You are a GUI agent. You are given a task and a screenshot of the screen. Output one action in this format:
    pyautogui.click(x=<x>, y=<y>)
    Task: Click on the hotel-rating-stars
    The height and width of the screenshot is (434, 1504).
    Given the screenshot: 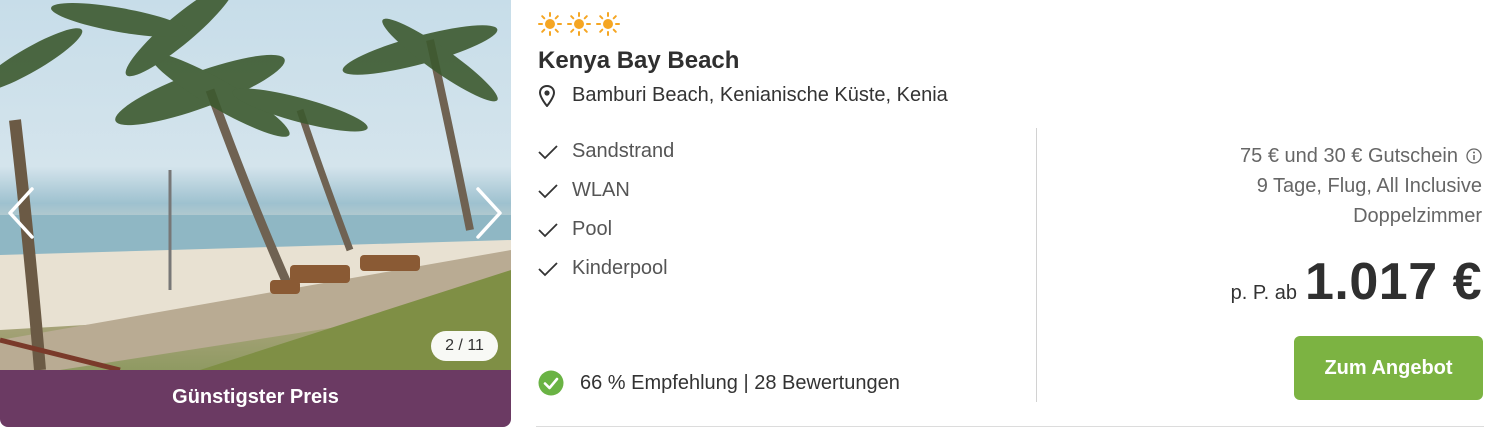 What is the action you would take?
    pyautogui.click(x=579, y=24)
    